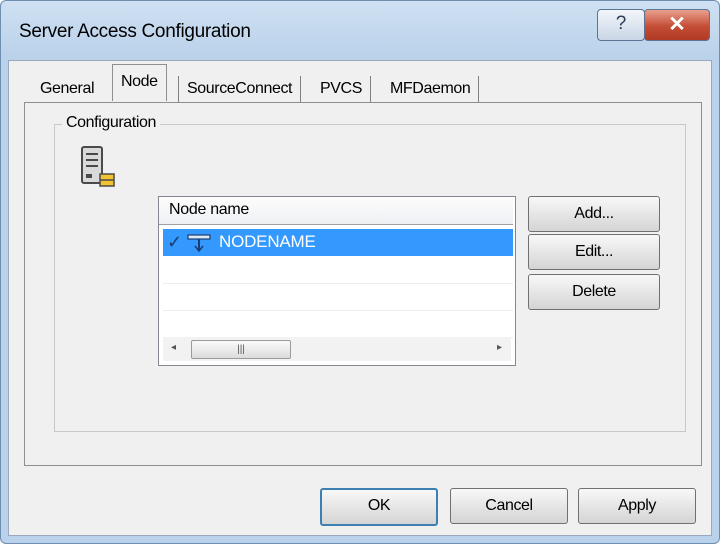 The height and width of the screenshot is (544, 720). I want to click on tab-node: Node, so click(139, 82).